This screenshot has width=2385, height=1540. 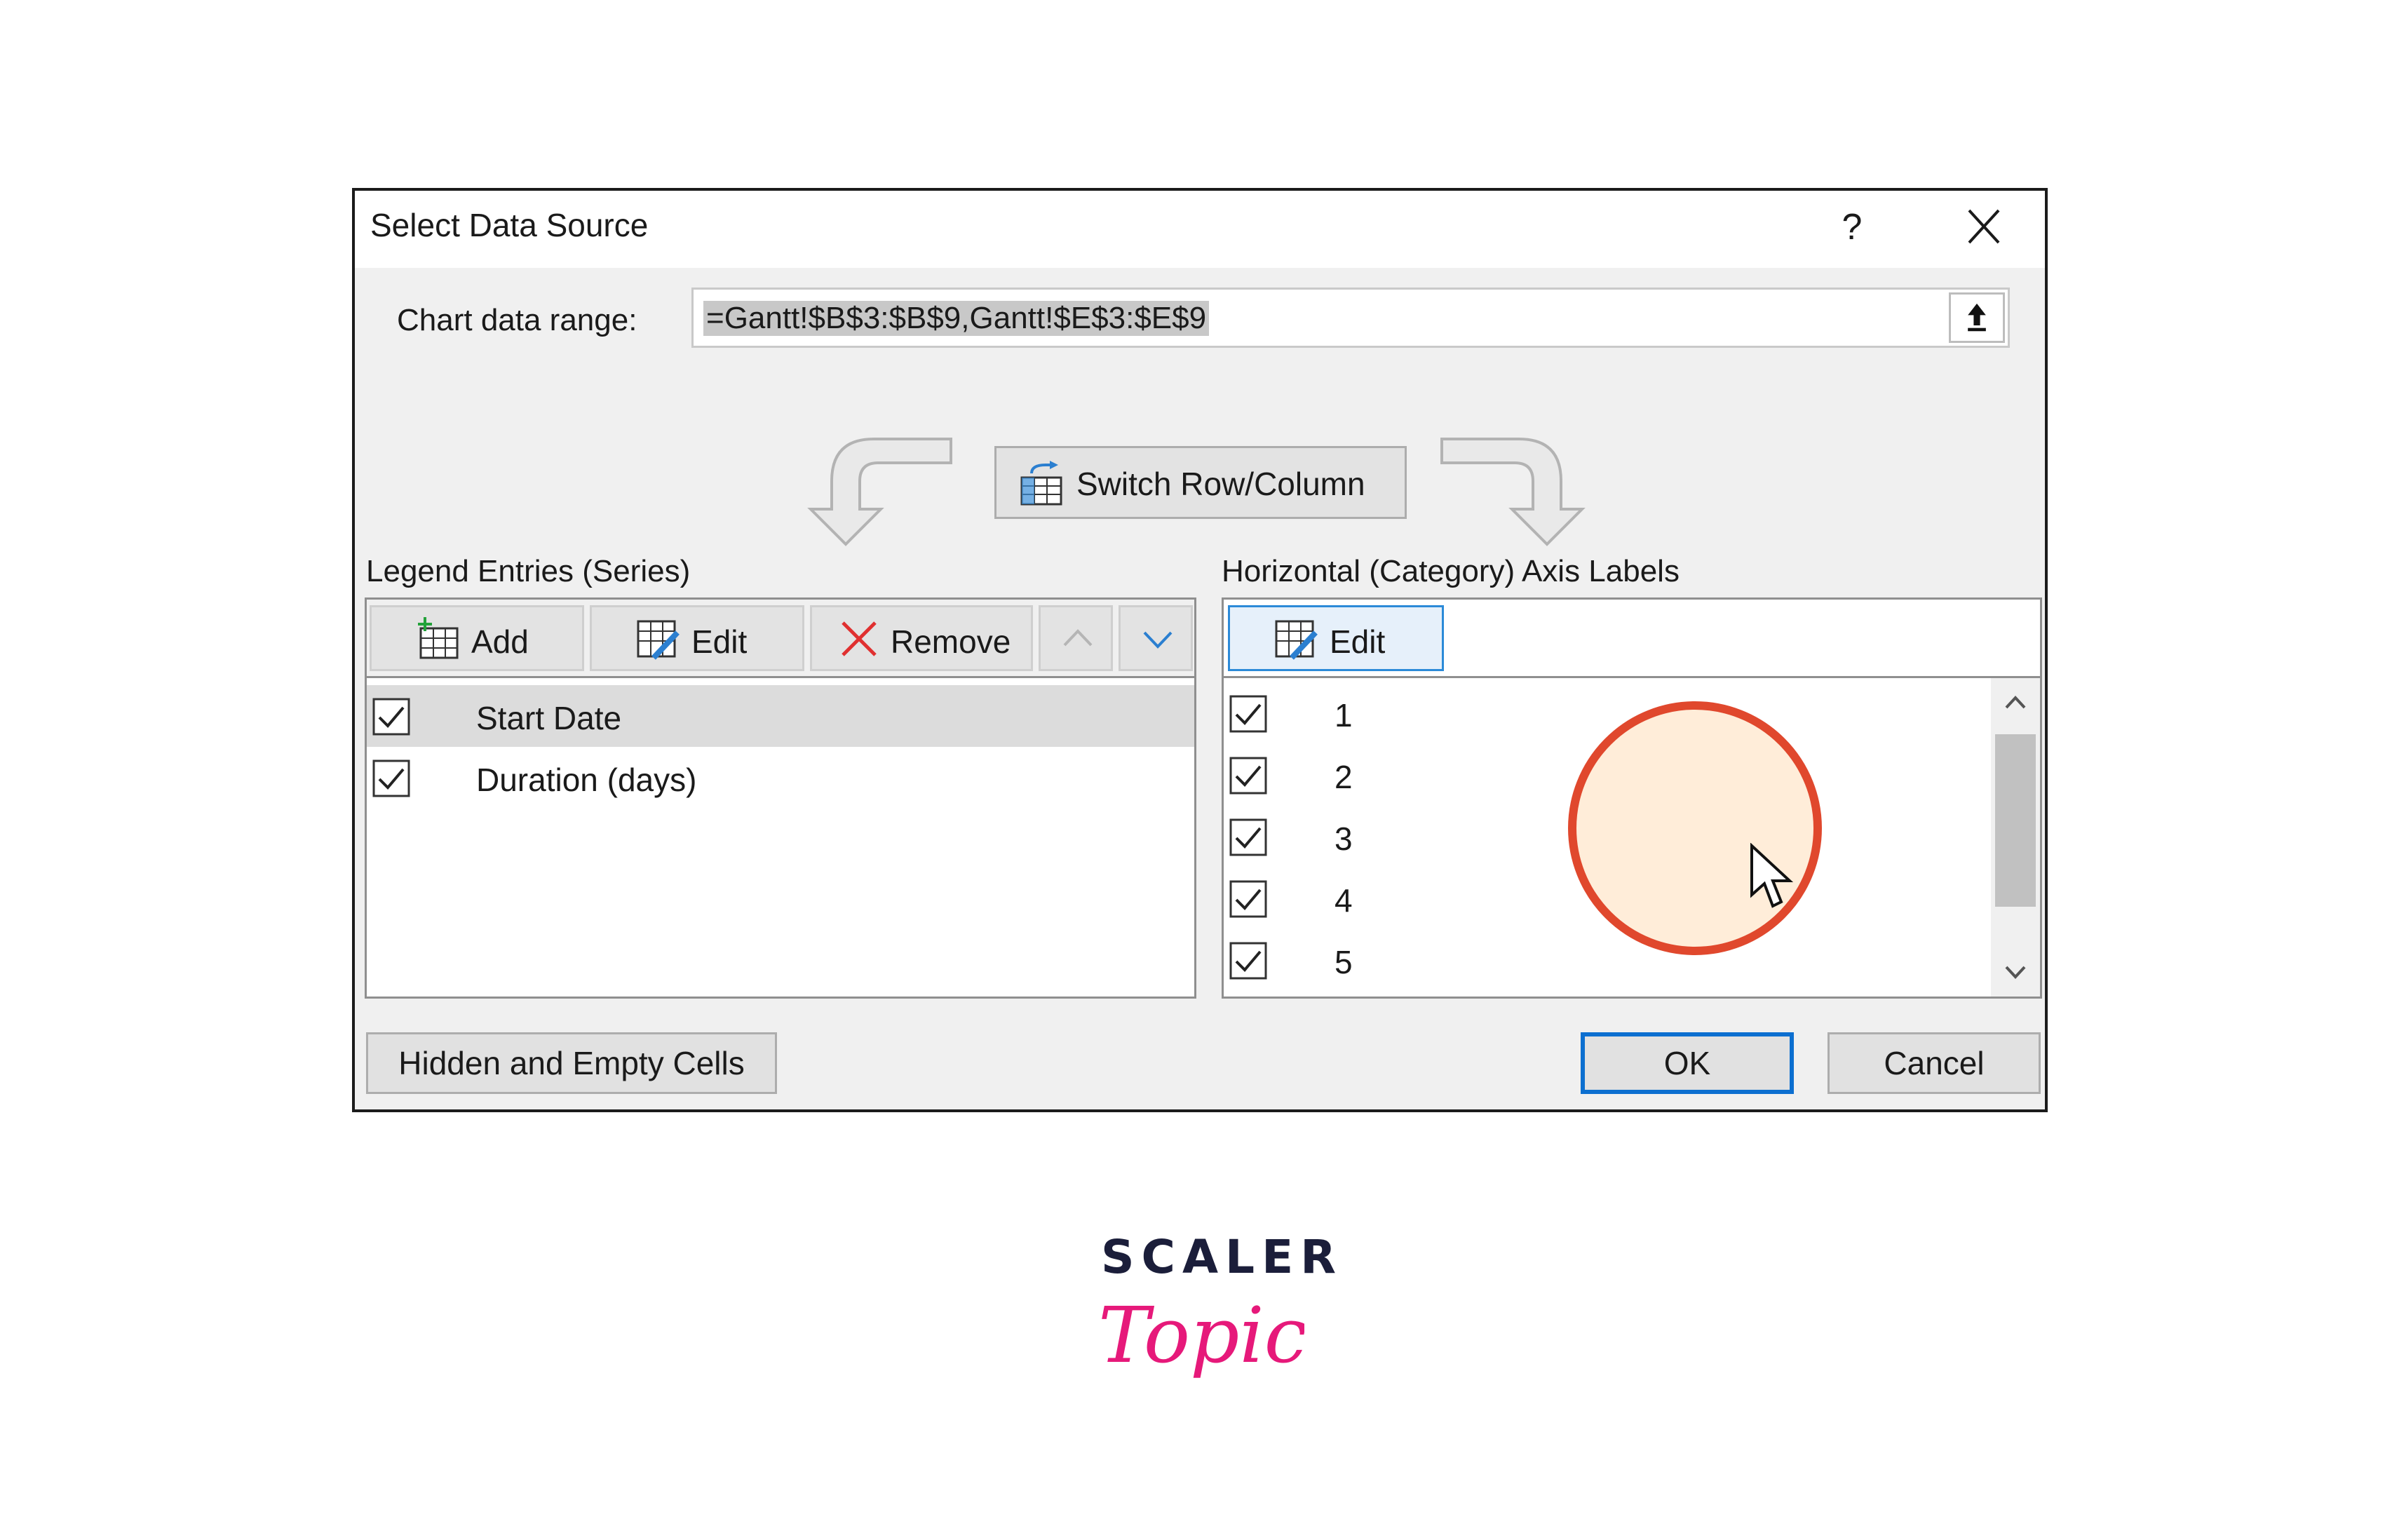 What do you see at coordinates (1344, 777) in the screenshot?
I see `category-label: 2` at bounding box center [1344, 777].